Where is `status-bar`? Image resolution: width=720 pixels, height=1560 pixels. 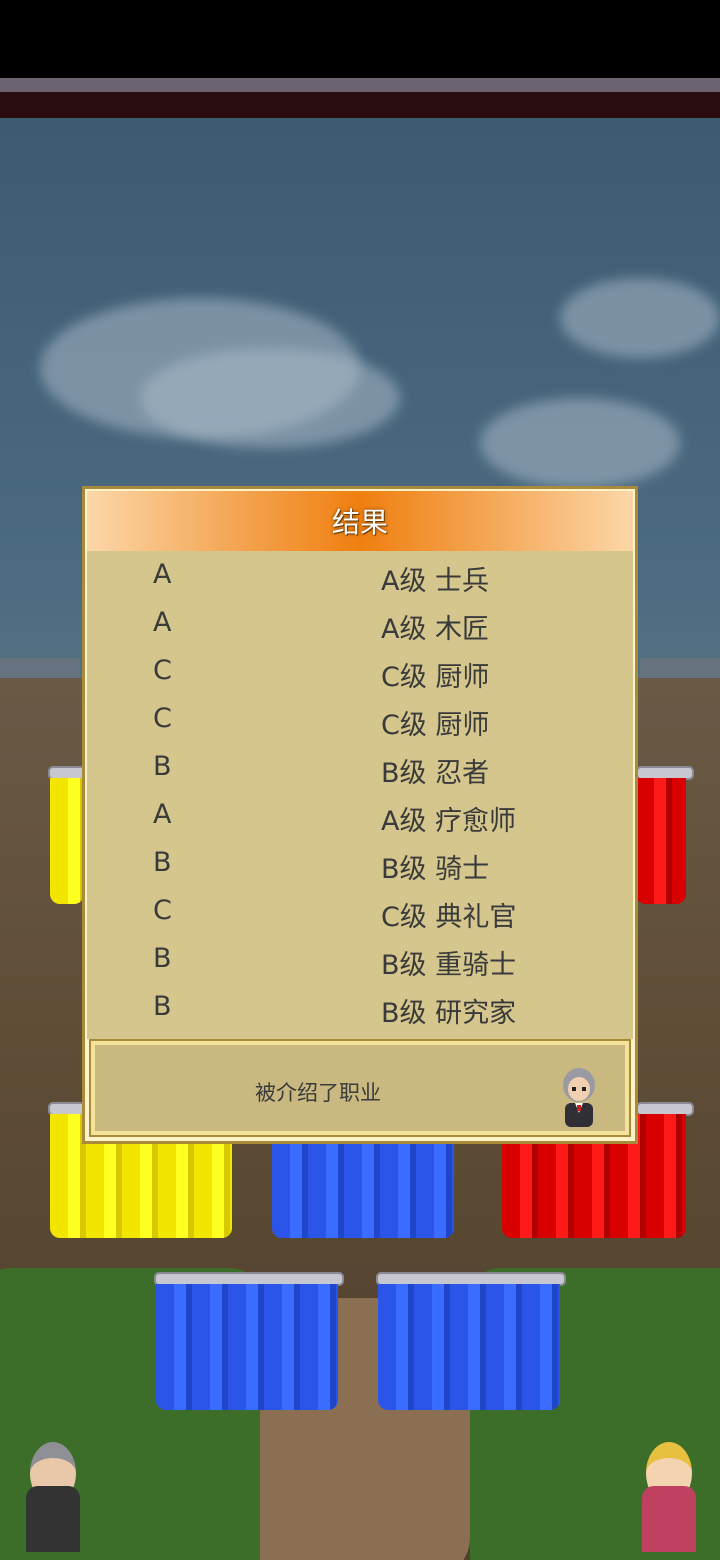
status-bar is located at coordinates (360, 39).